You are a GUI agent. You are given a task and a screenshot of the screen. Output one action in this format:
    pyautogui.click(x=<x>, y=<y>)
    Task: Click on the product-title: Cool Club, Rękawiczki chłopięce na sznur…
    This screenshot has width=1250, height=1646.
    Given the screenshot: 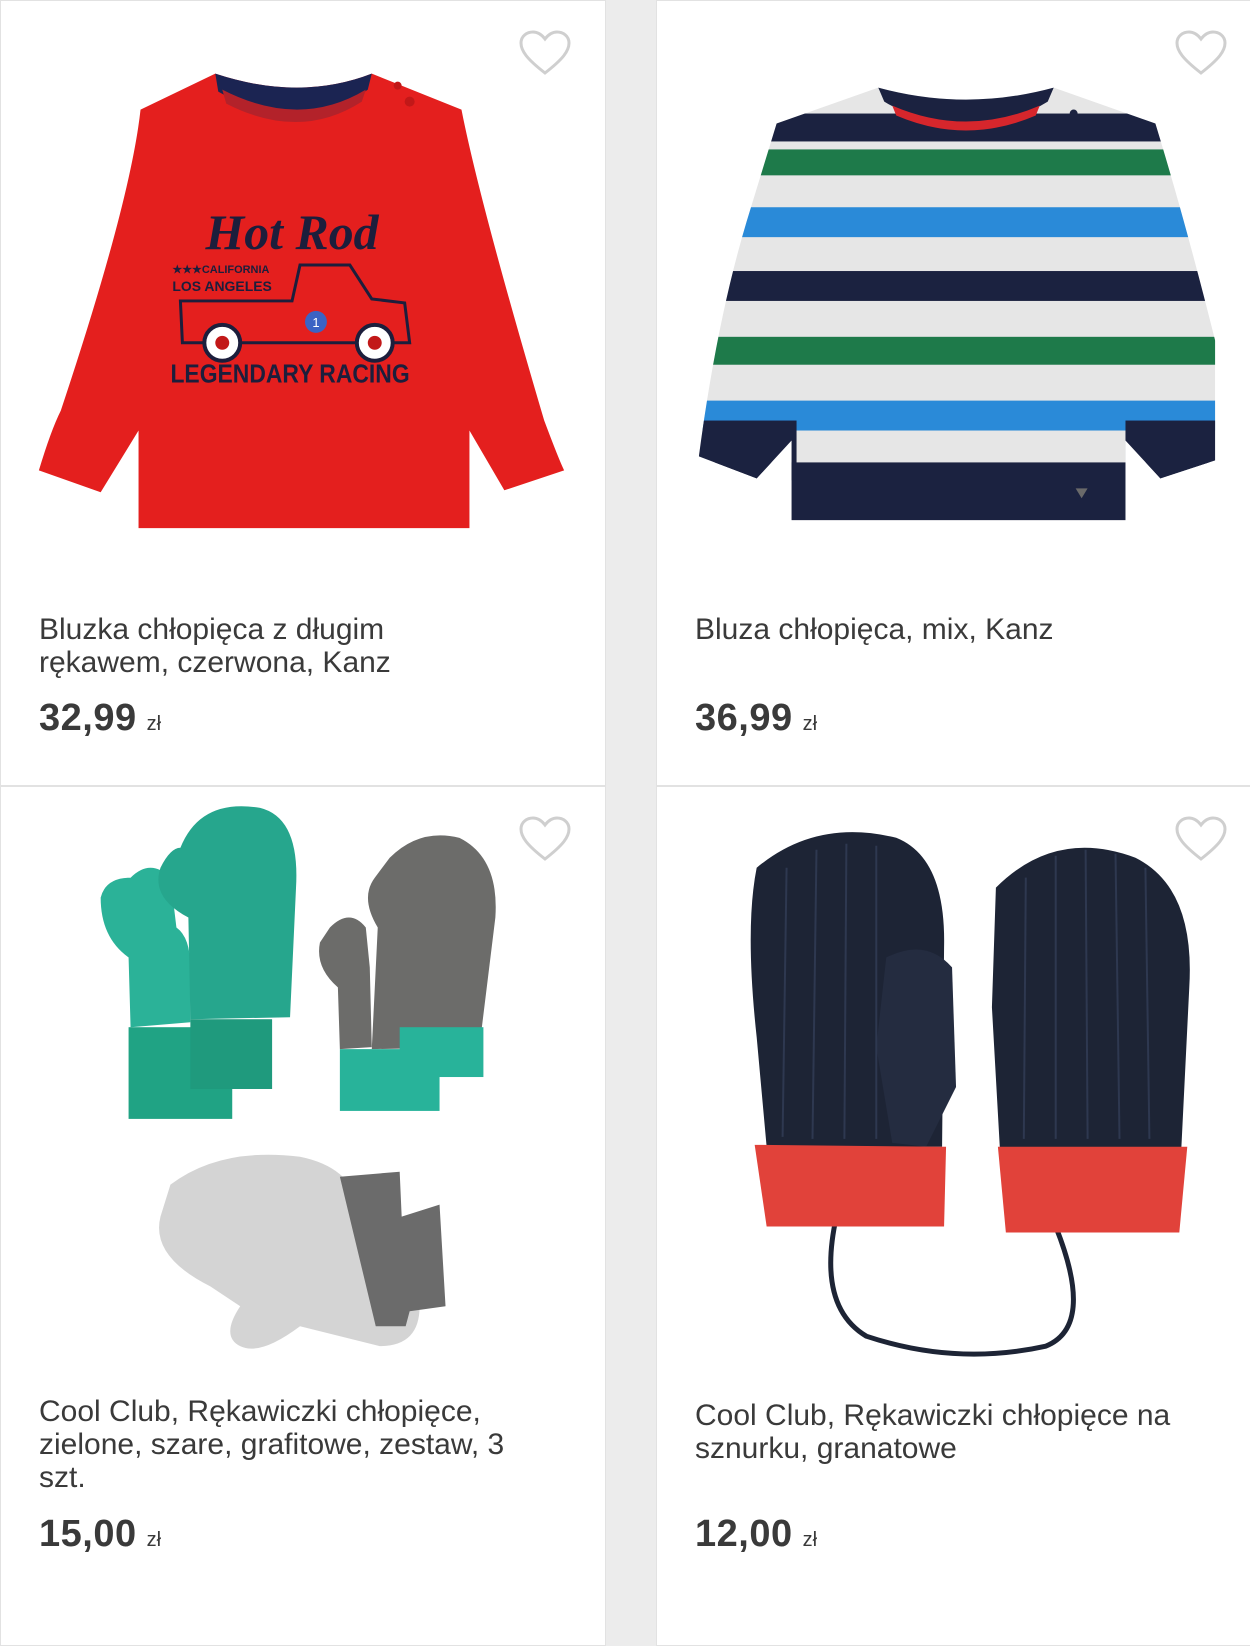 What is the action you would take?
    pyautogui.click(x=972, y=1432)
    